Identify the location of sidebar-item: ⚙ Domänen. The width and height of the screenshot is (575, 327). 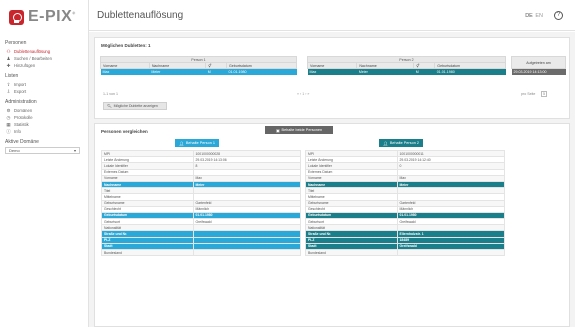
(46, 110).